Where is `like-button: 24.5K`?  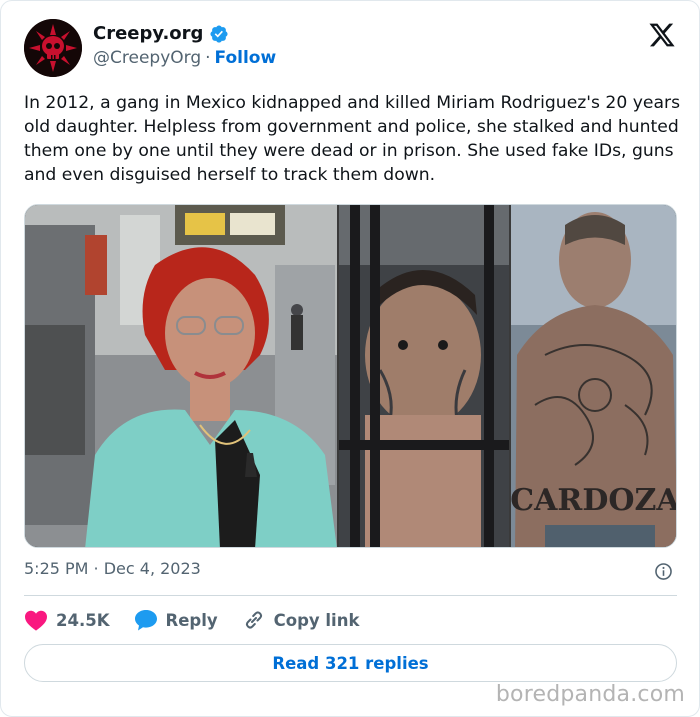 like-button: 24.5K is located at coordinates (67, 620).